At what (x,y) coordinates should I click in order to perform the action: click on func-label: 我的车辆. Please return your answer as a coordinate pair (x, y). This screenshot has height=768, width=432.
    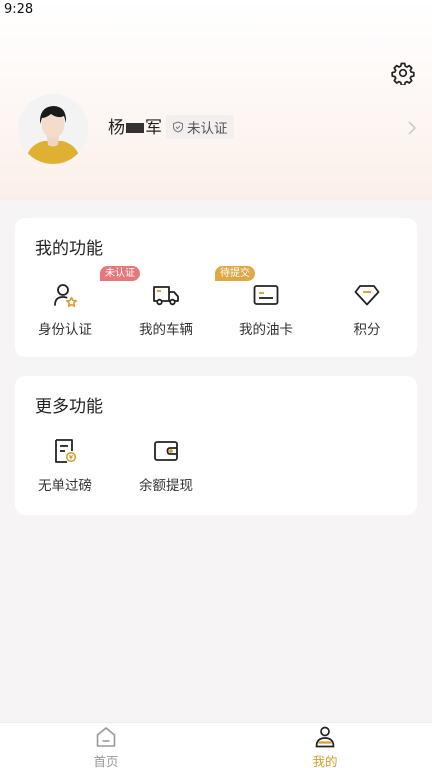
    Looking at the image, I should click on (166, 330).